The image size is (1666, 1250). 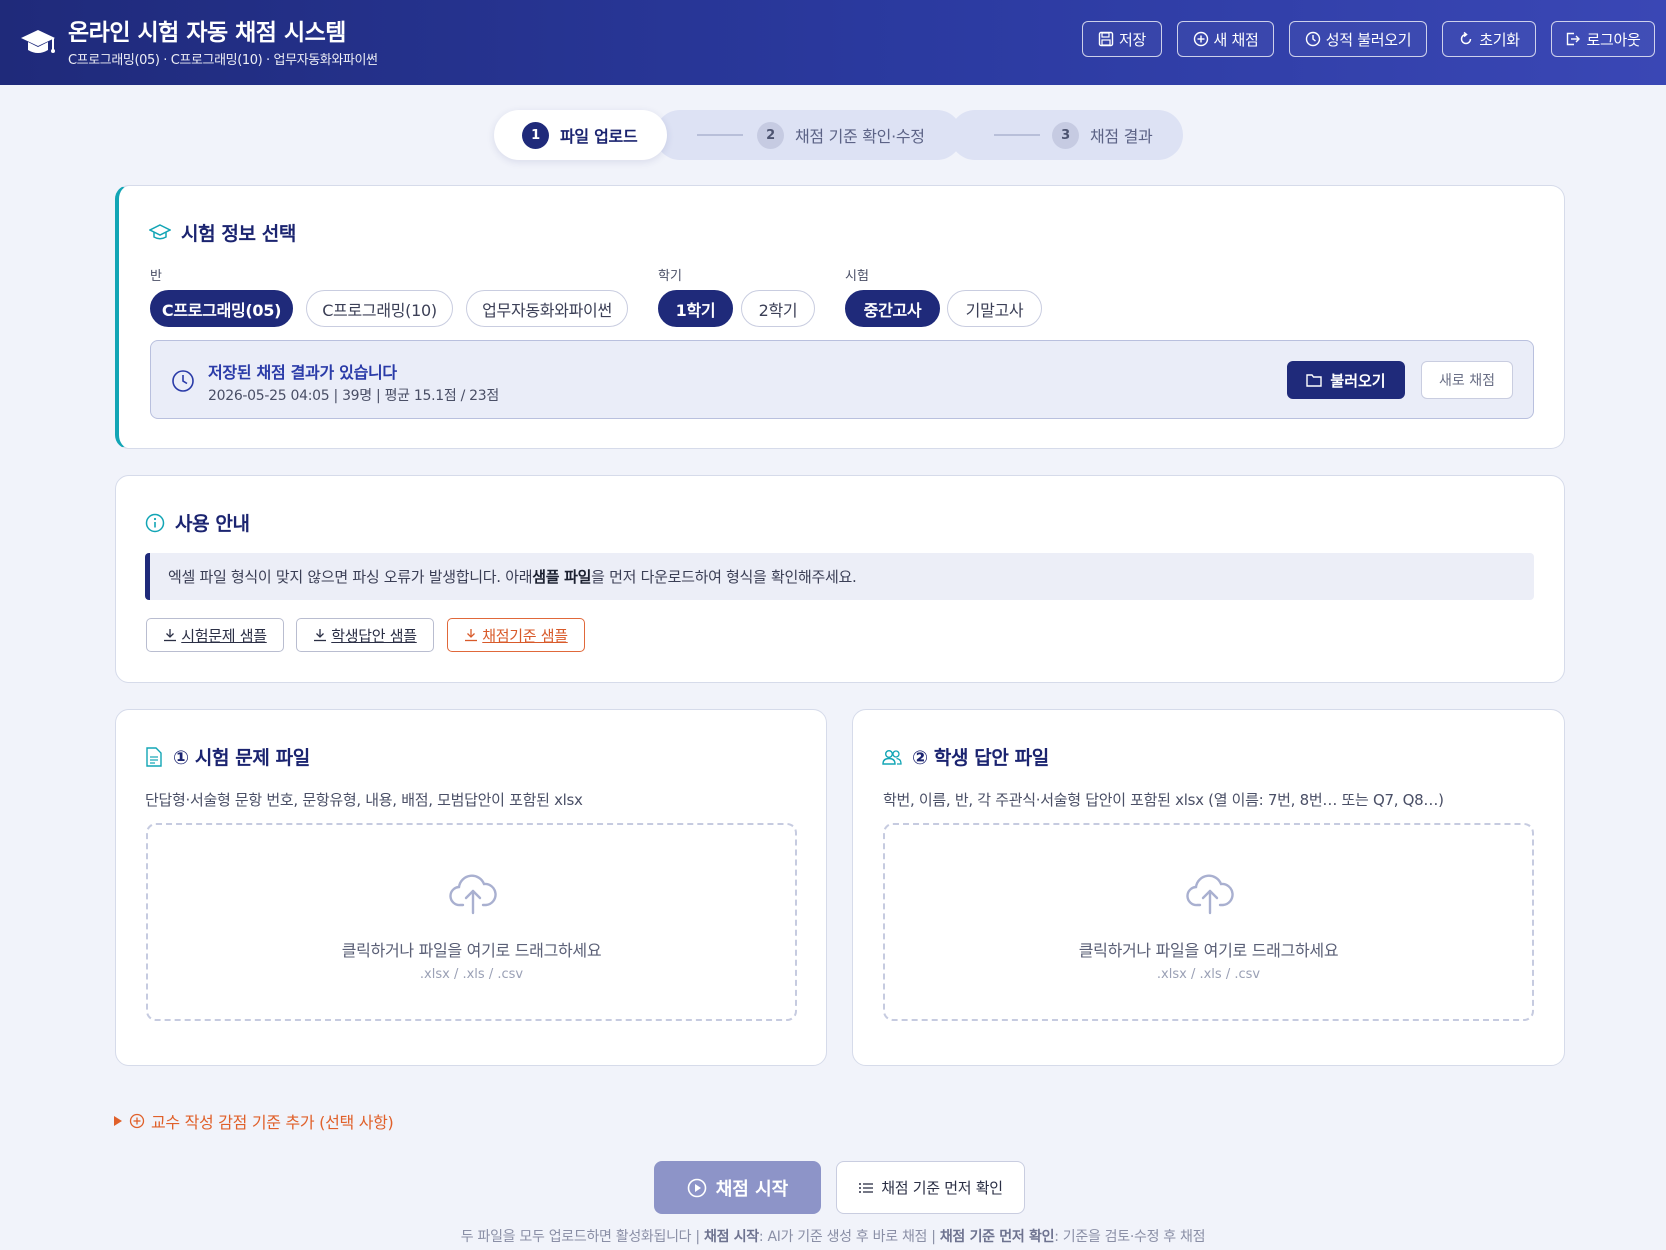 What do you see at coordinates (471, 950) in the screenshot?
I see `exam-dropzone-text: 클릭하거나 파일을 여기로 드래그하세요` at bounding box center [471, 950].